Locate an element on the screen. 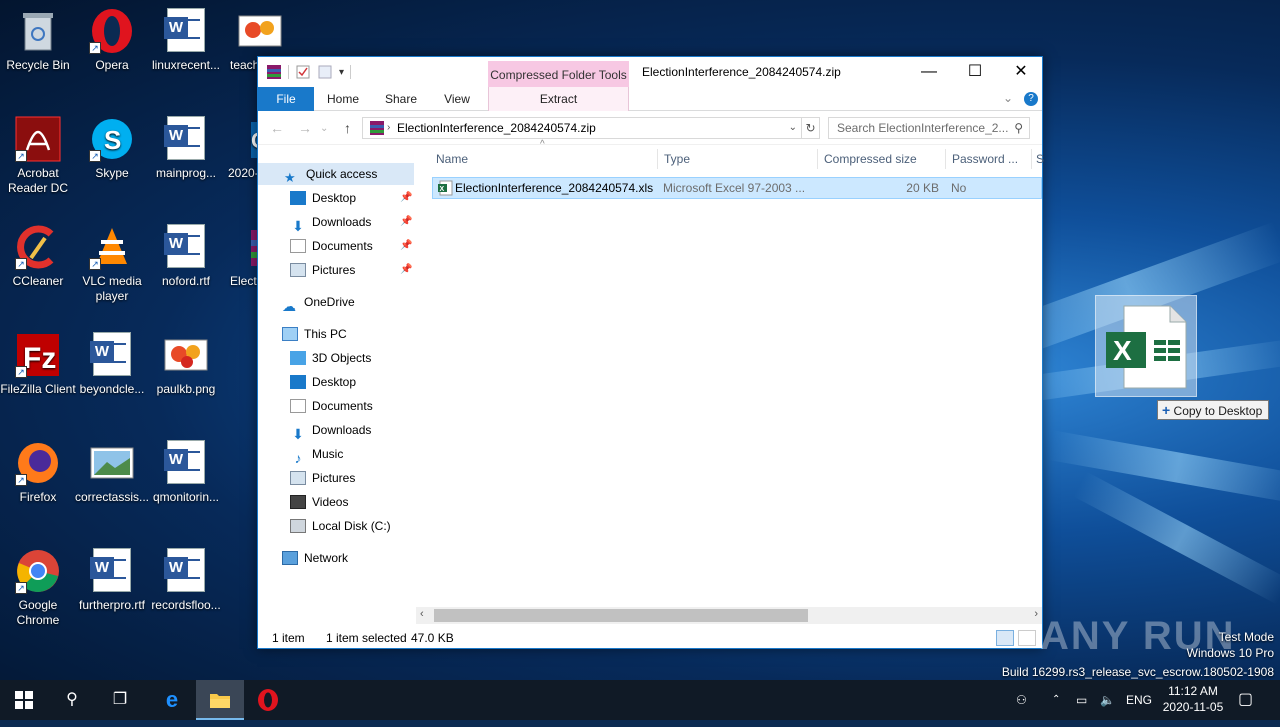  taskbar-opera is located at coordinates (268, 700).